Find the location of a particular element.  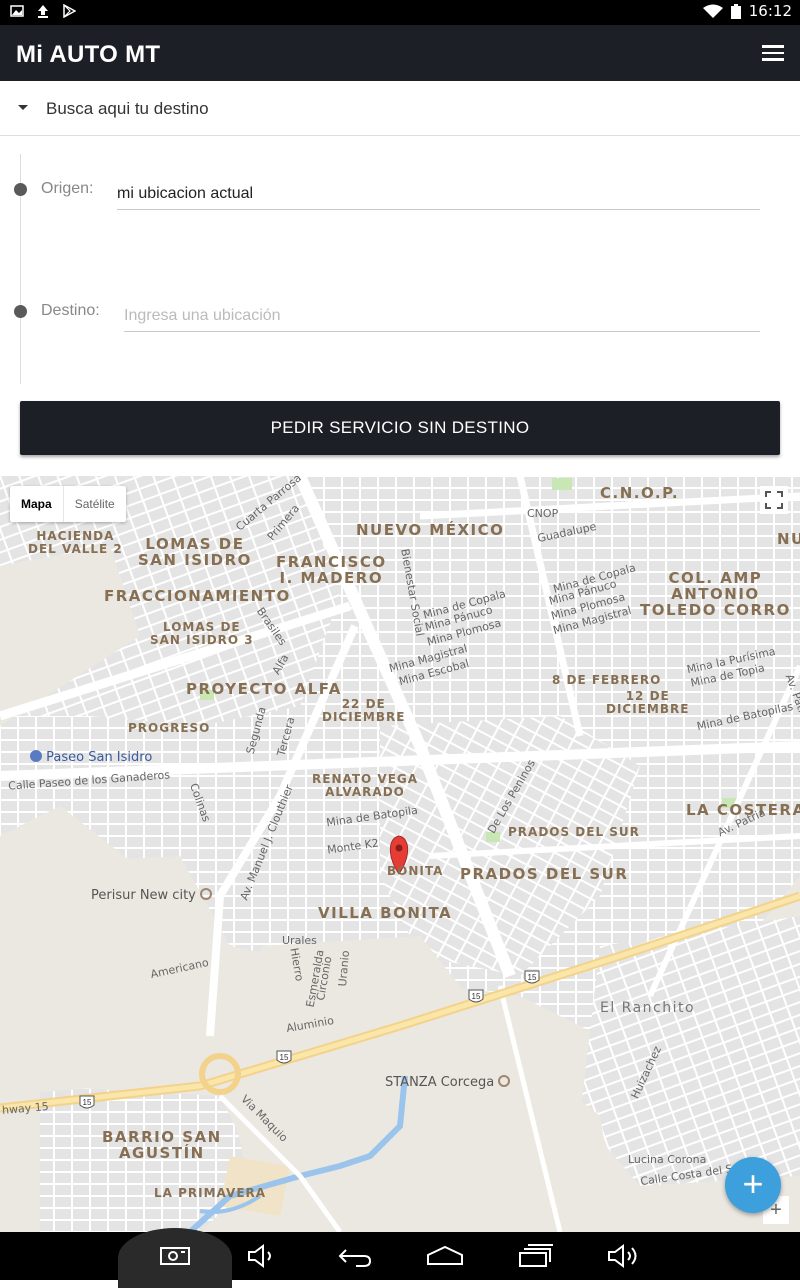

upload-icon is located at coordinates (43, 11).